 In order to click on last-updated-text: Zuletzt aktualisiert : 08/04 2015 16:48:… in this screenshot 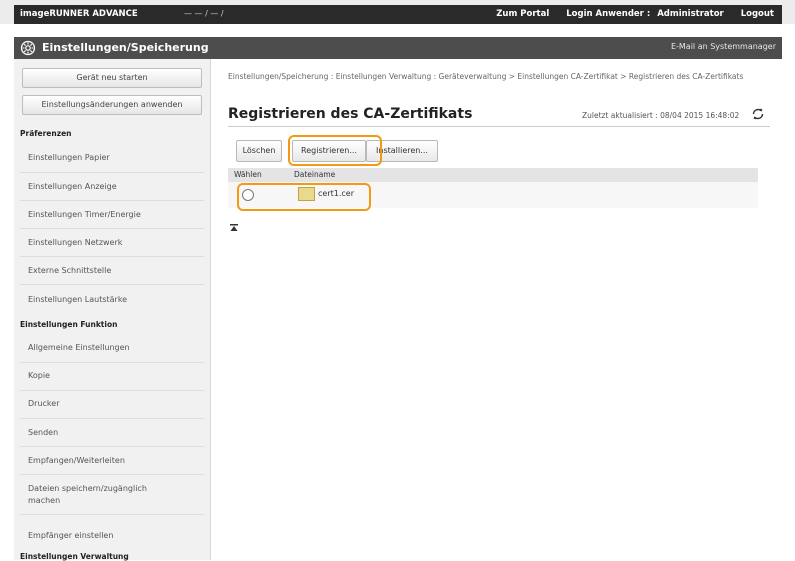, I will do `click(661, 115)`.